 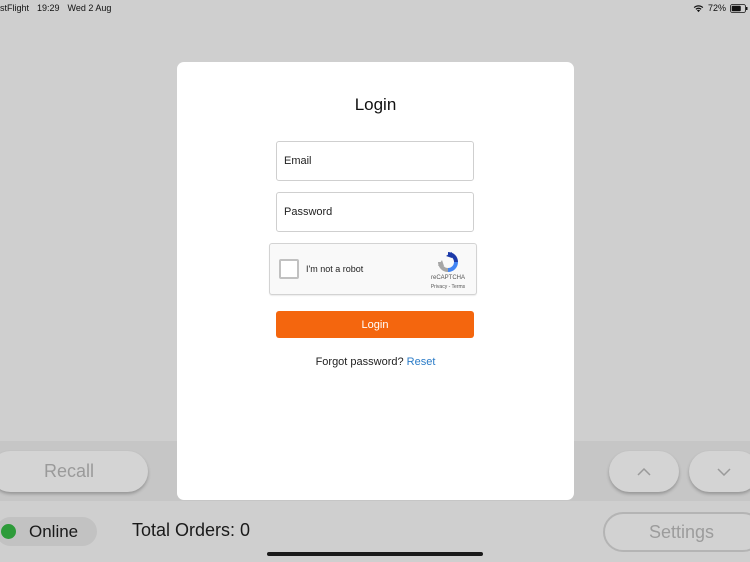 I want to click on chevron-up-icon, so click(x=644, y=471).